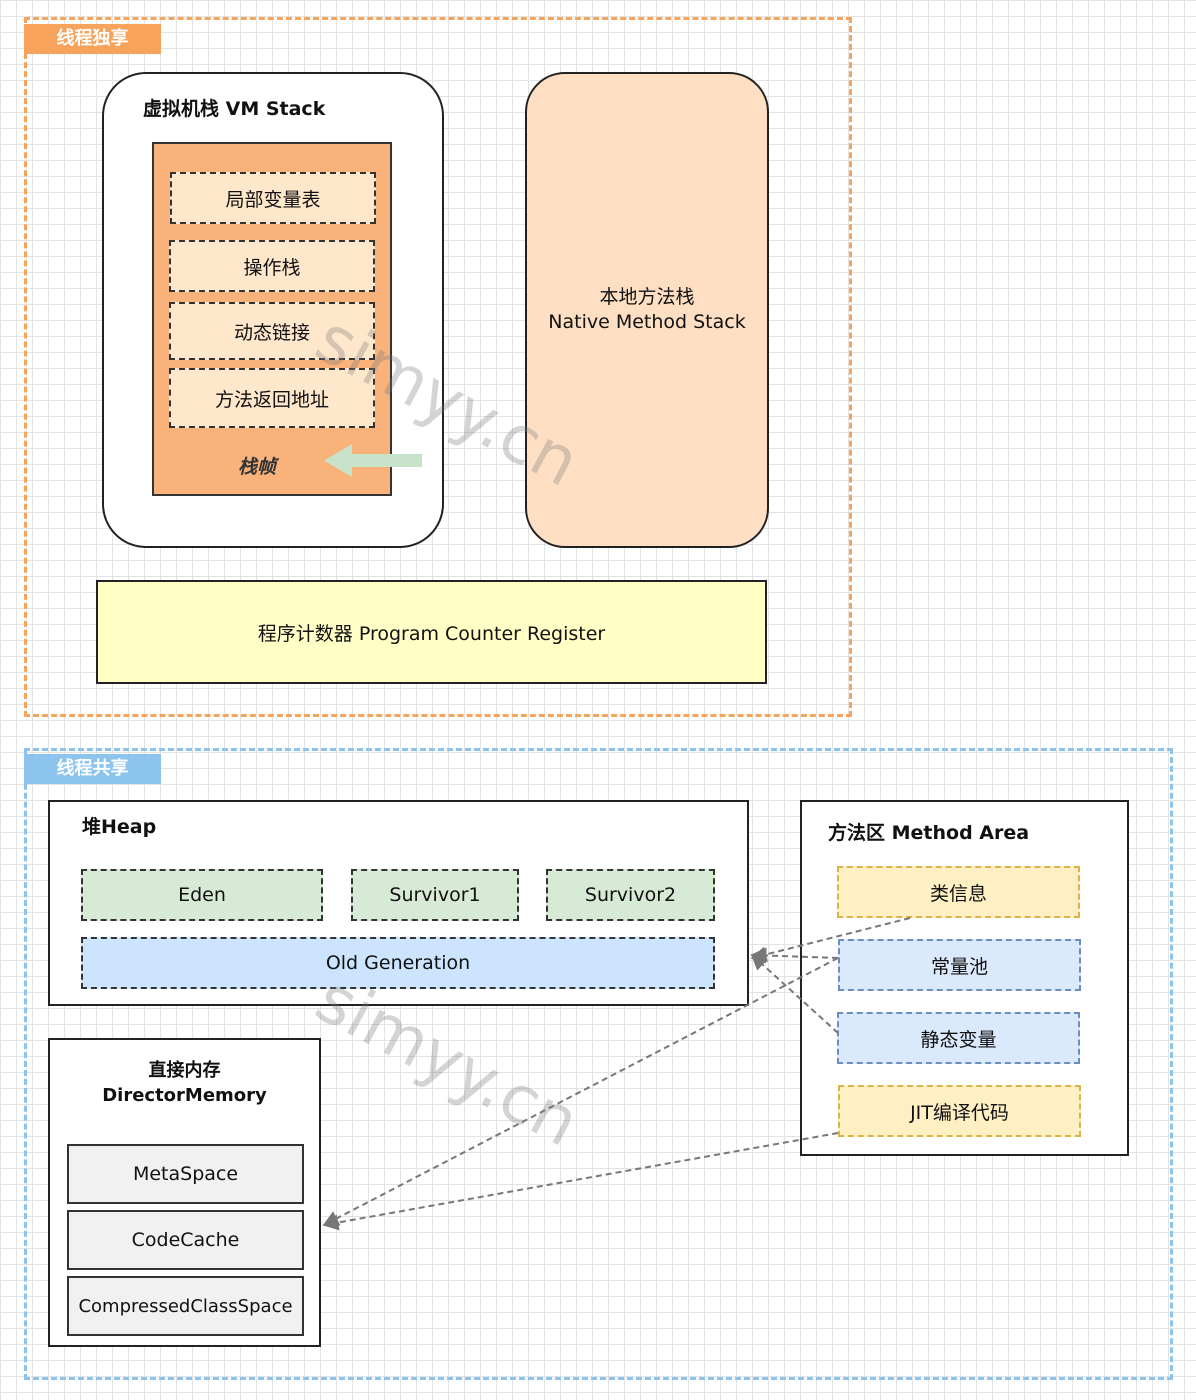  Describe the element at coordinates (580, 1181) in the screenshot. I see `arrow-jit-to-direct-memory` at that location.